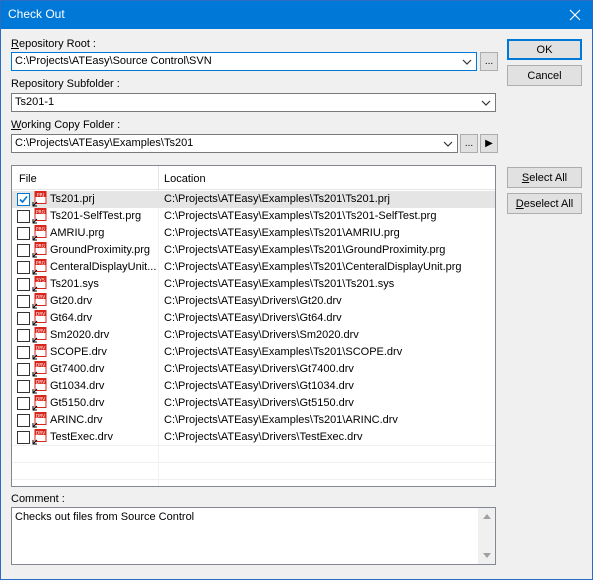 Image resolution: width=593 pixels, height=580 pixels. What do you see at coordinates (544, 177) in the screenshot?
I see `select-all-button: Select All` at bounding box center [544, 177].